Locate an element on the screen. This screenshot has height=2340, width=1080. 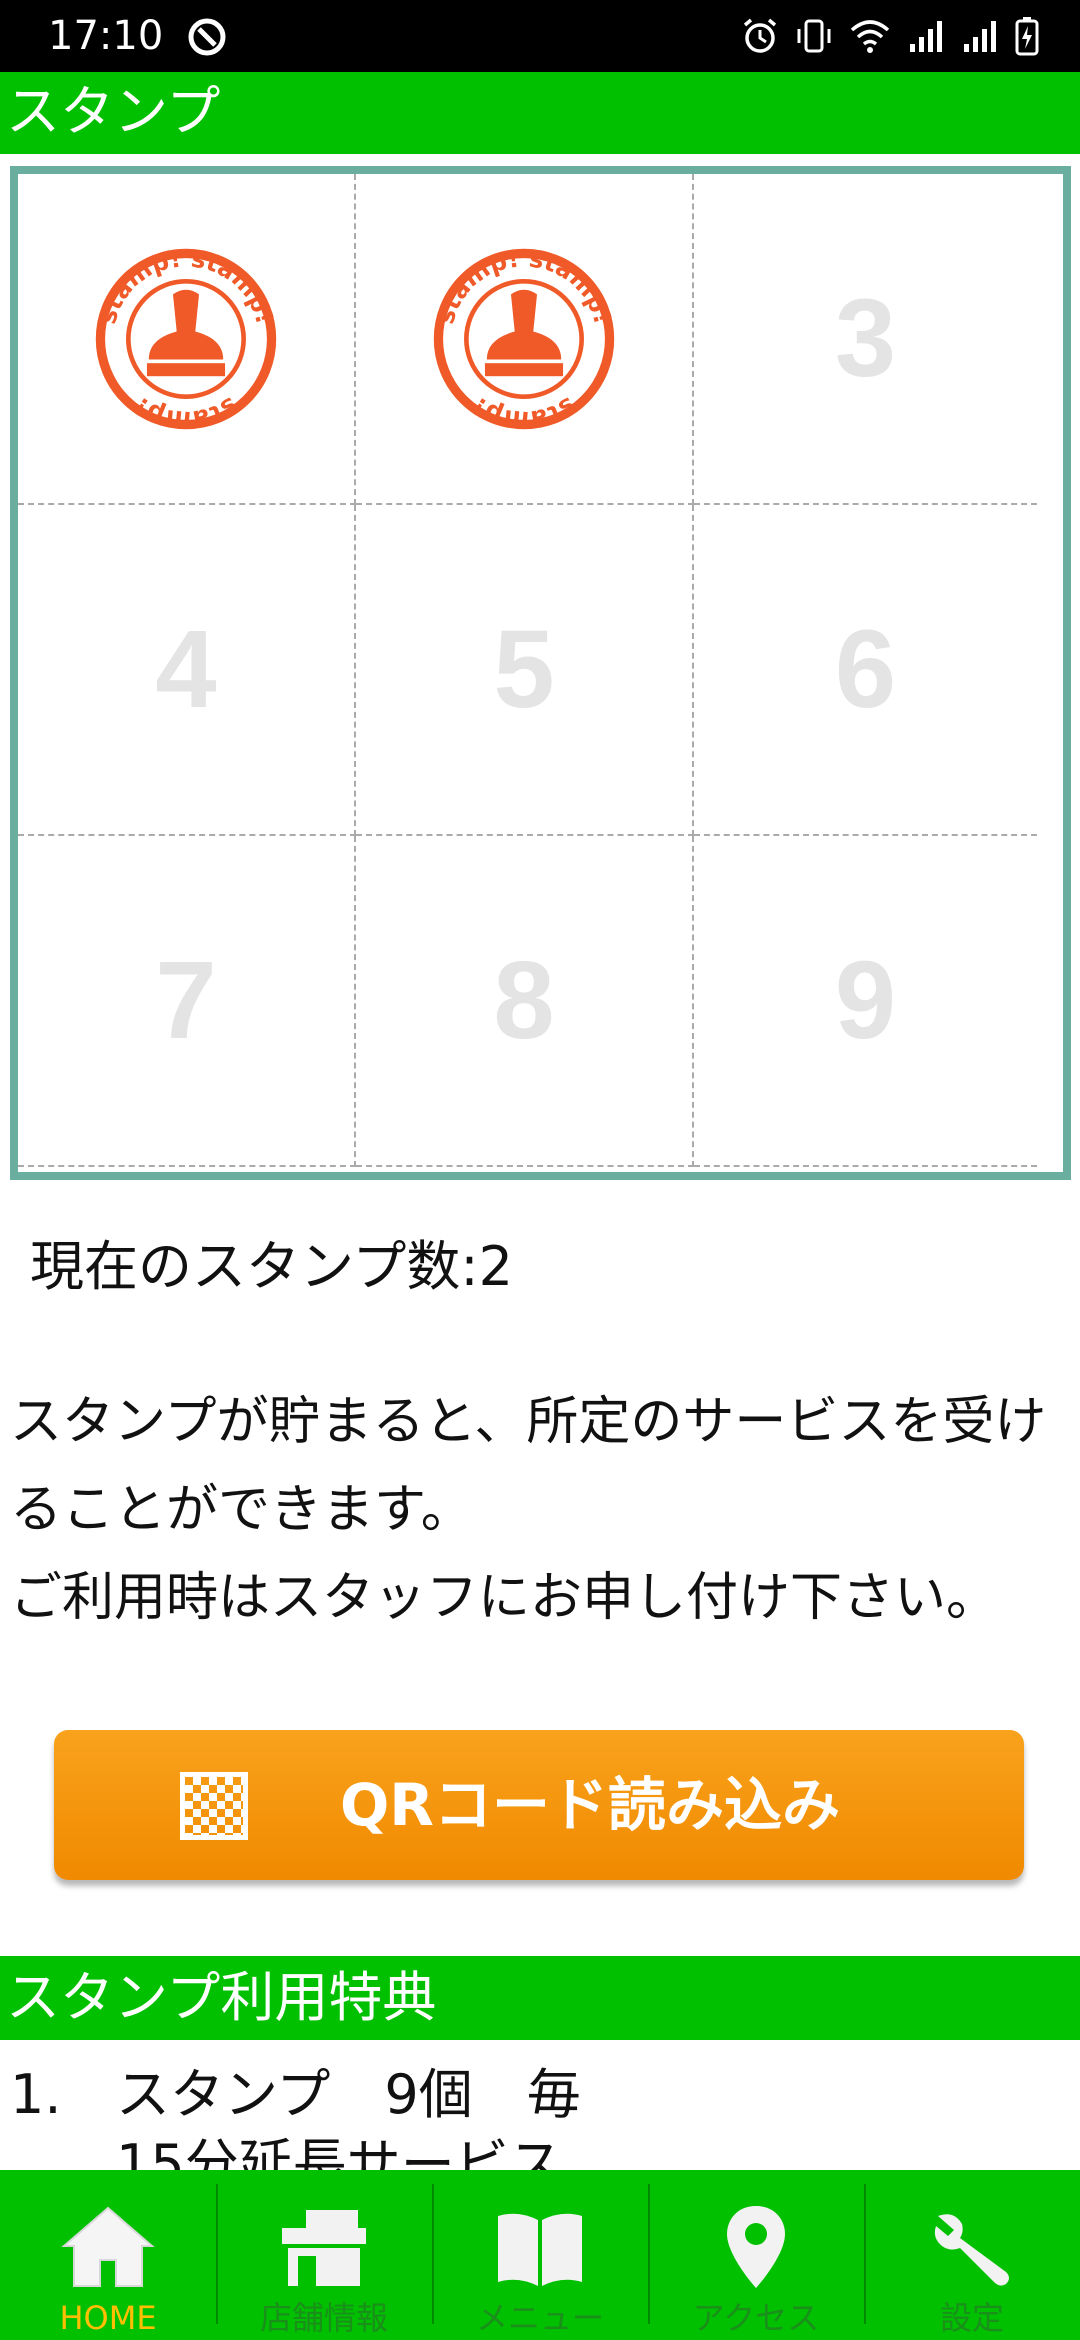
nav-item-access: アクセス is located at coordinates (756, 2255).